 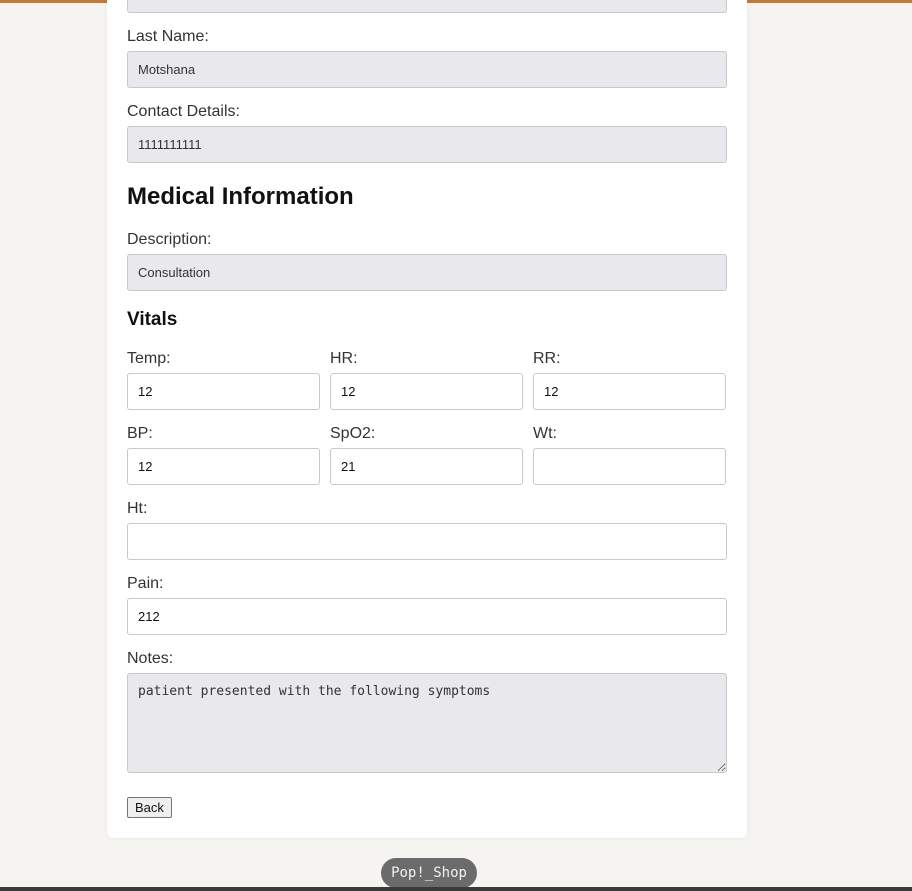 What do you see at coordinates (426, 466) in the screenshot?
I see `spo2-field` at bounding box center [426, 466].